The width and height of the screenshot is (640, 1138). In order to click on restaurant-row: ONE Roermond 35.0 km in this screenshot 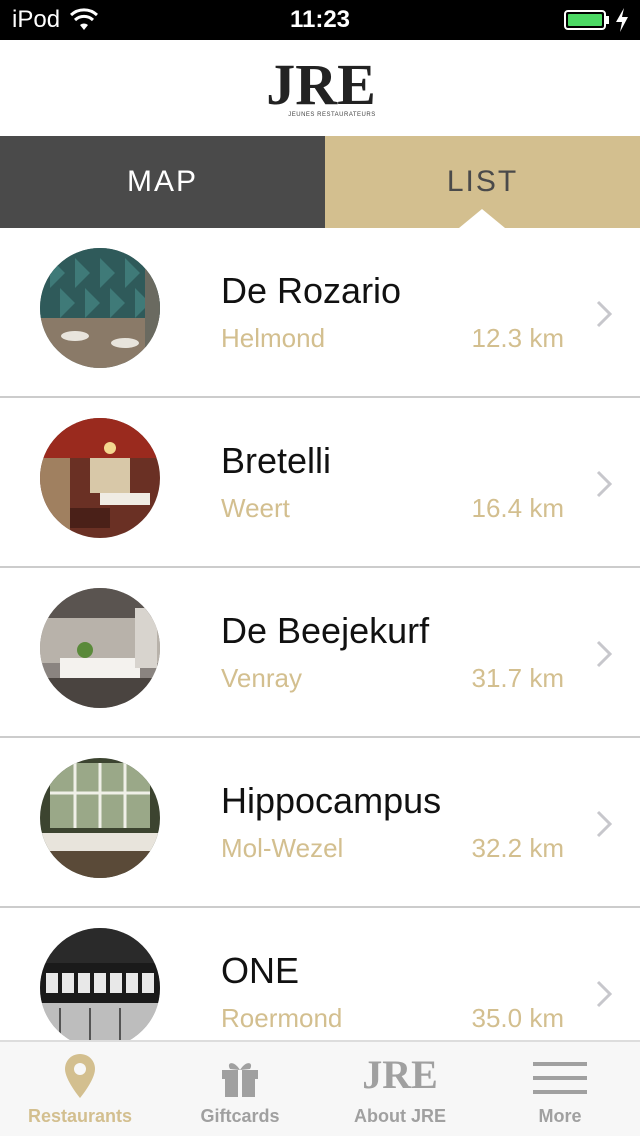, I will do `click(320, 974)`.